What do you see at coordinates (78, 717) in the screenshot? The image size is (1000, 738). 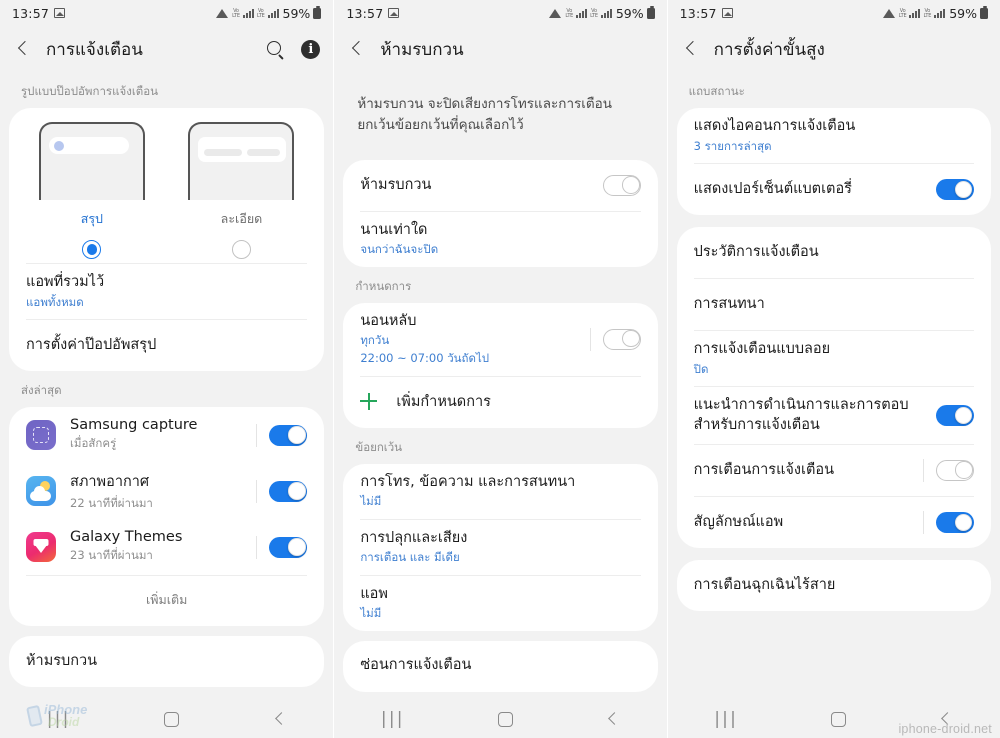 I see `iphonedroid-watermark-logo: iPhone Droid` at bounding box center [78, 717].